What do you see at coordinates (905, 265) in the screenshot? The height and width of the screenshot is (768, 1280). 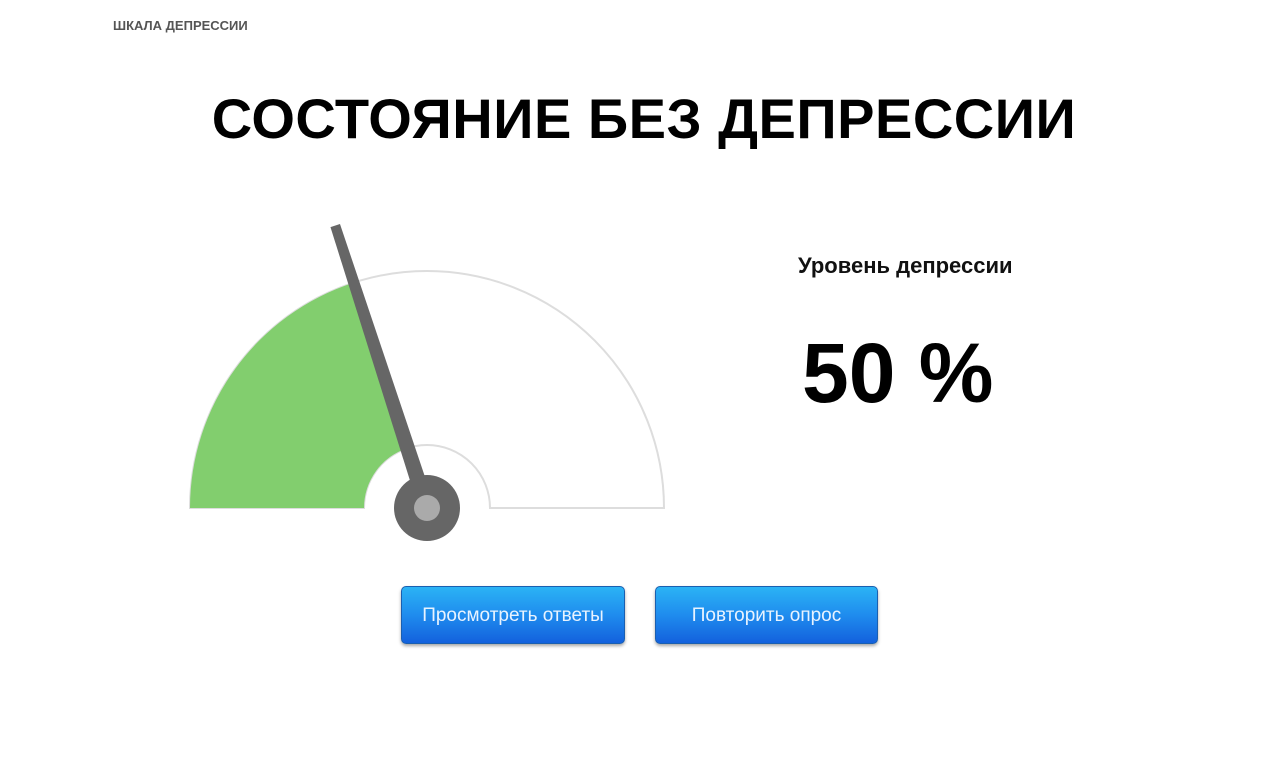 I see `depression-level-label: Уровень депрессии` at bounding box center [905, 265].